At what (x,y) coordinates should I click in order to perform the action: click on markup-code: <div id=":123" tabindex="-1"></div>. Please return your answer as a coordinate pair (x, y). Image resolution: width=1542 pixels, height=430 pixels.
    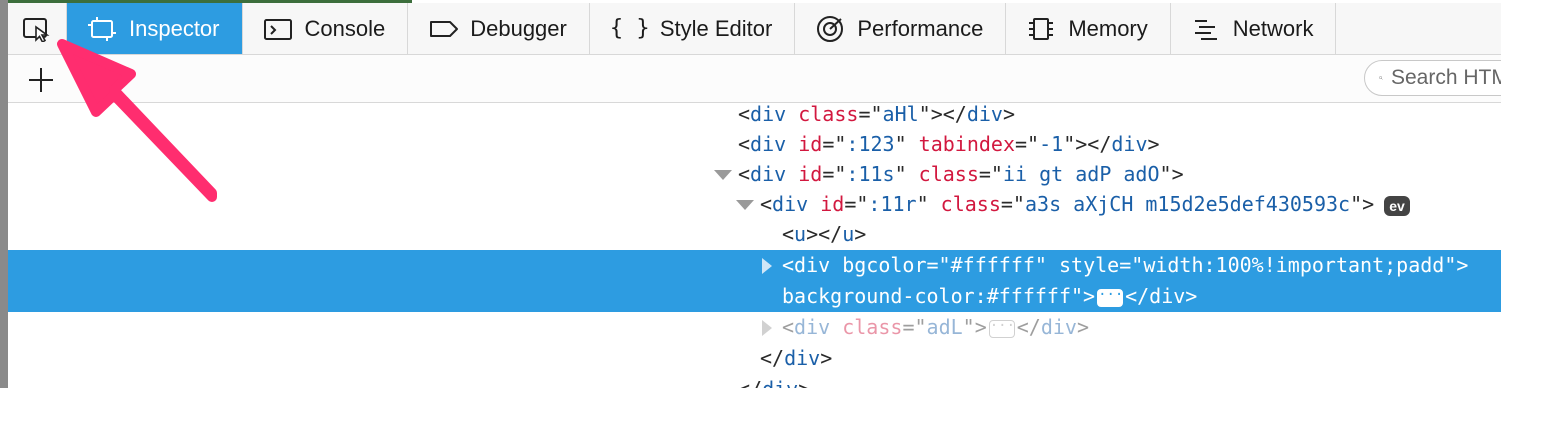
    Looking at the image, I should click on (949, 144).